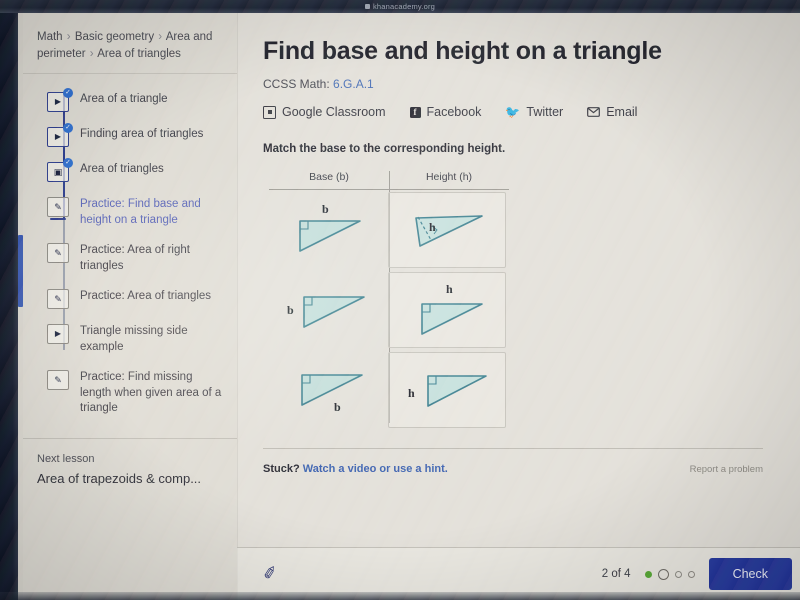 This screenshot has width=800, height=600. Describe the element at coordinates (9, 306) in the screenshot. I see `screen-bezel-left` at that location.